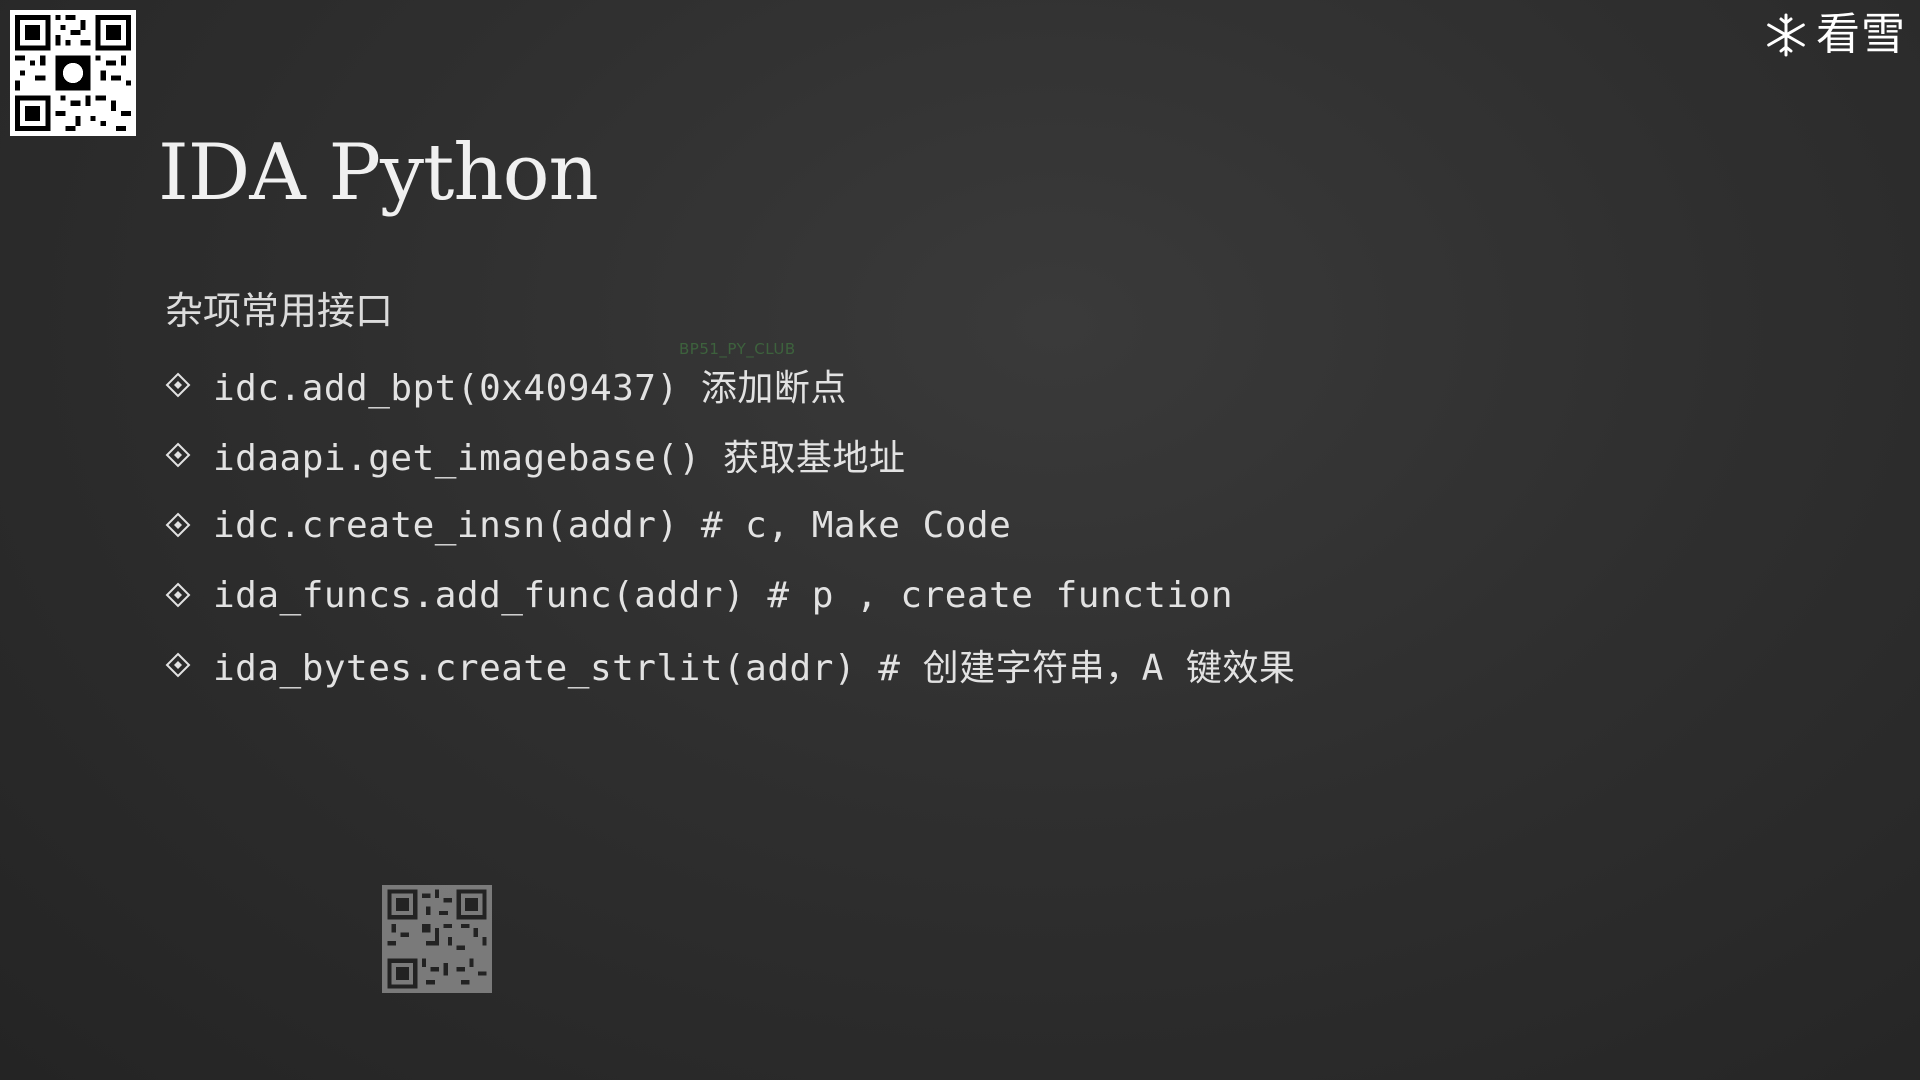 This screenshot has width=1920, height=1080. What do you see at coordinates (1786, 35) in the screenshot?
I see `snowflake-icon` at bounding box center [1786, 35].